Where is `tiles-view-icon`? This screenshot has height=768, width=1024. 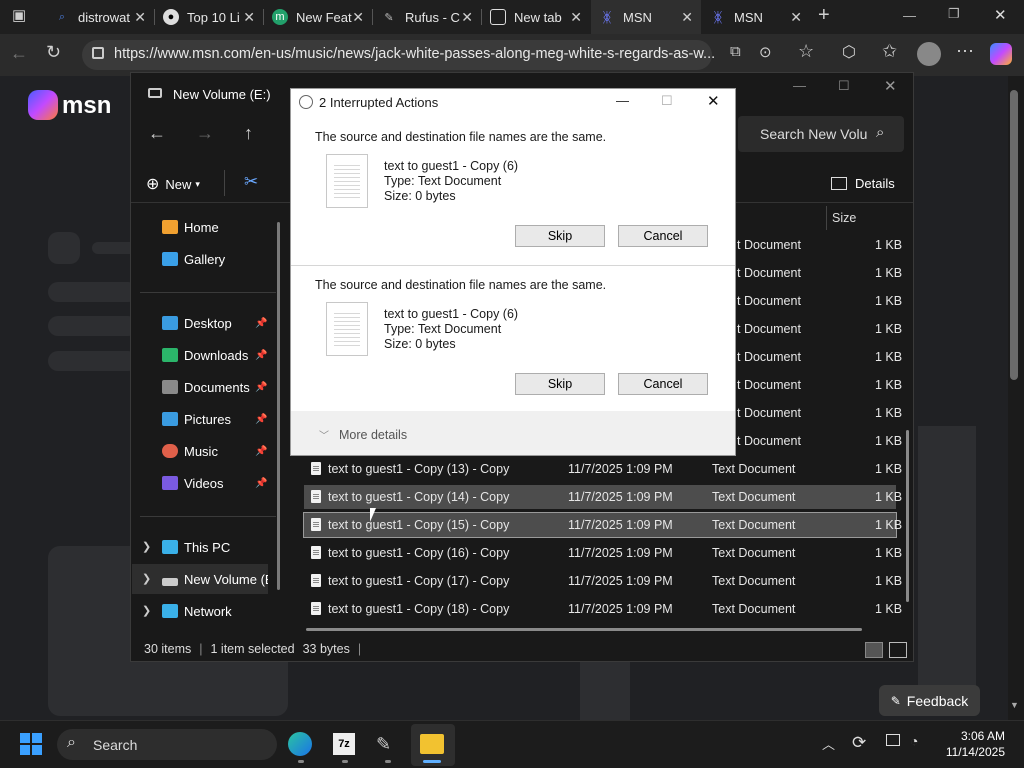
tiles-view-icon is located at coordinates (898, 650).